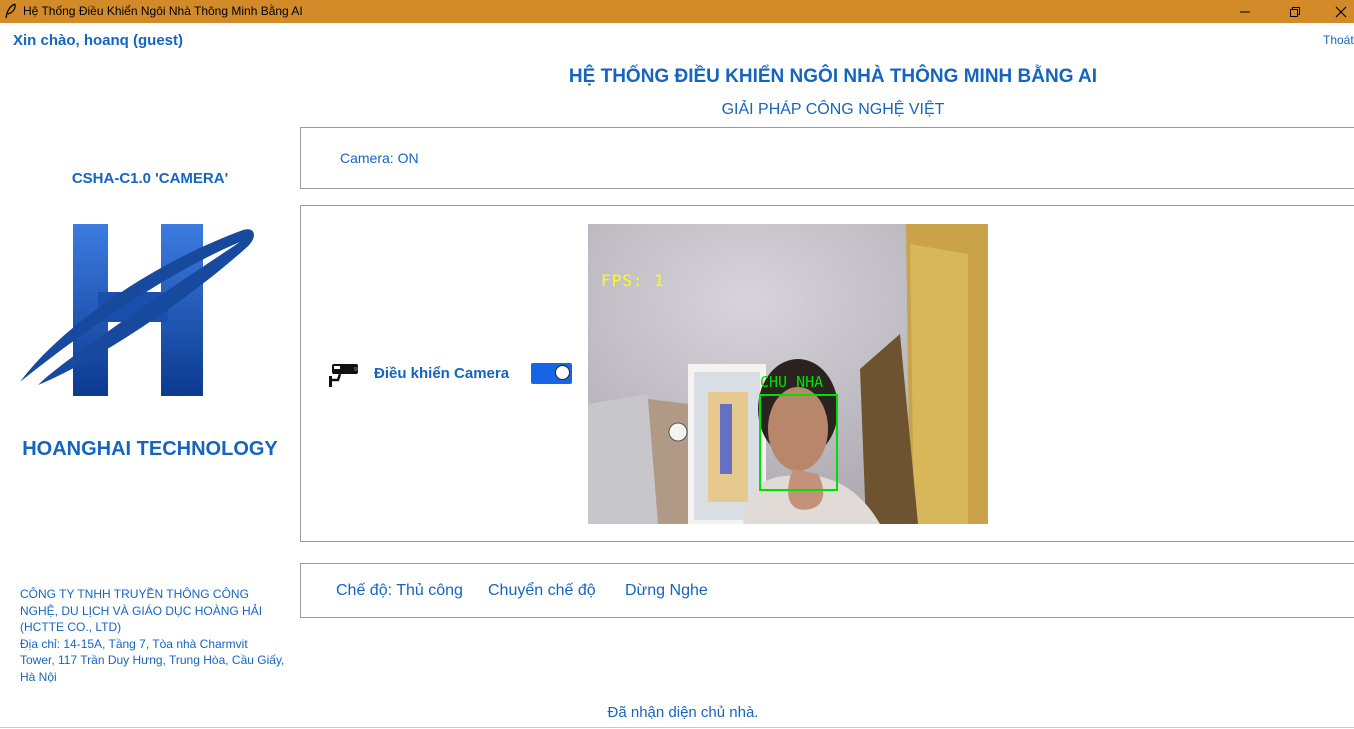 Image resolution: width=1354 pixels, height=729 pixels. I want to click on minimize-icon, so click(1245, 11).